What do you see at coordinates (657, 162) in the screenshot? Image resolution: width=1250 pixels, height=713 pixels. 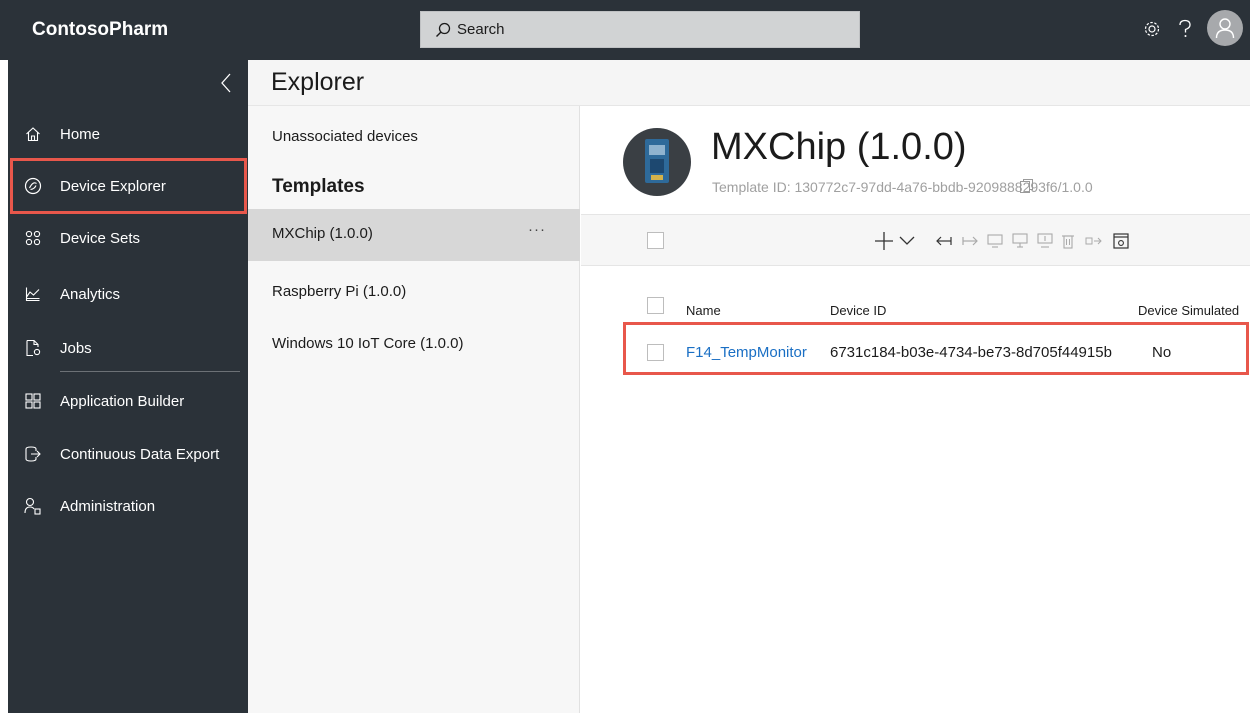 I see `device-image` at bounding box center [657, 162].